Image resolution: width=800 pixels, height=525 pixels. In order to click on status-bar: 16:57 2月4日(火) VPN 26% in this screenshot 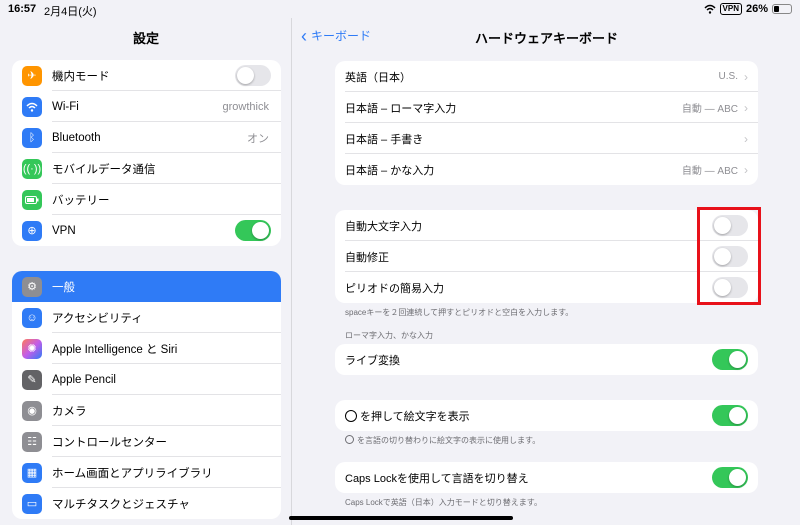, I will do `click(400, 9)`.